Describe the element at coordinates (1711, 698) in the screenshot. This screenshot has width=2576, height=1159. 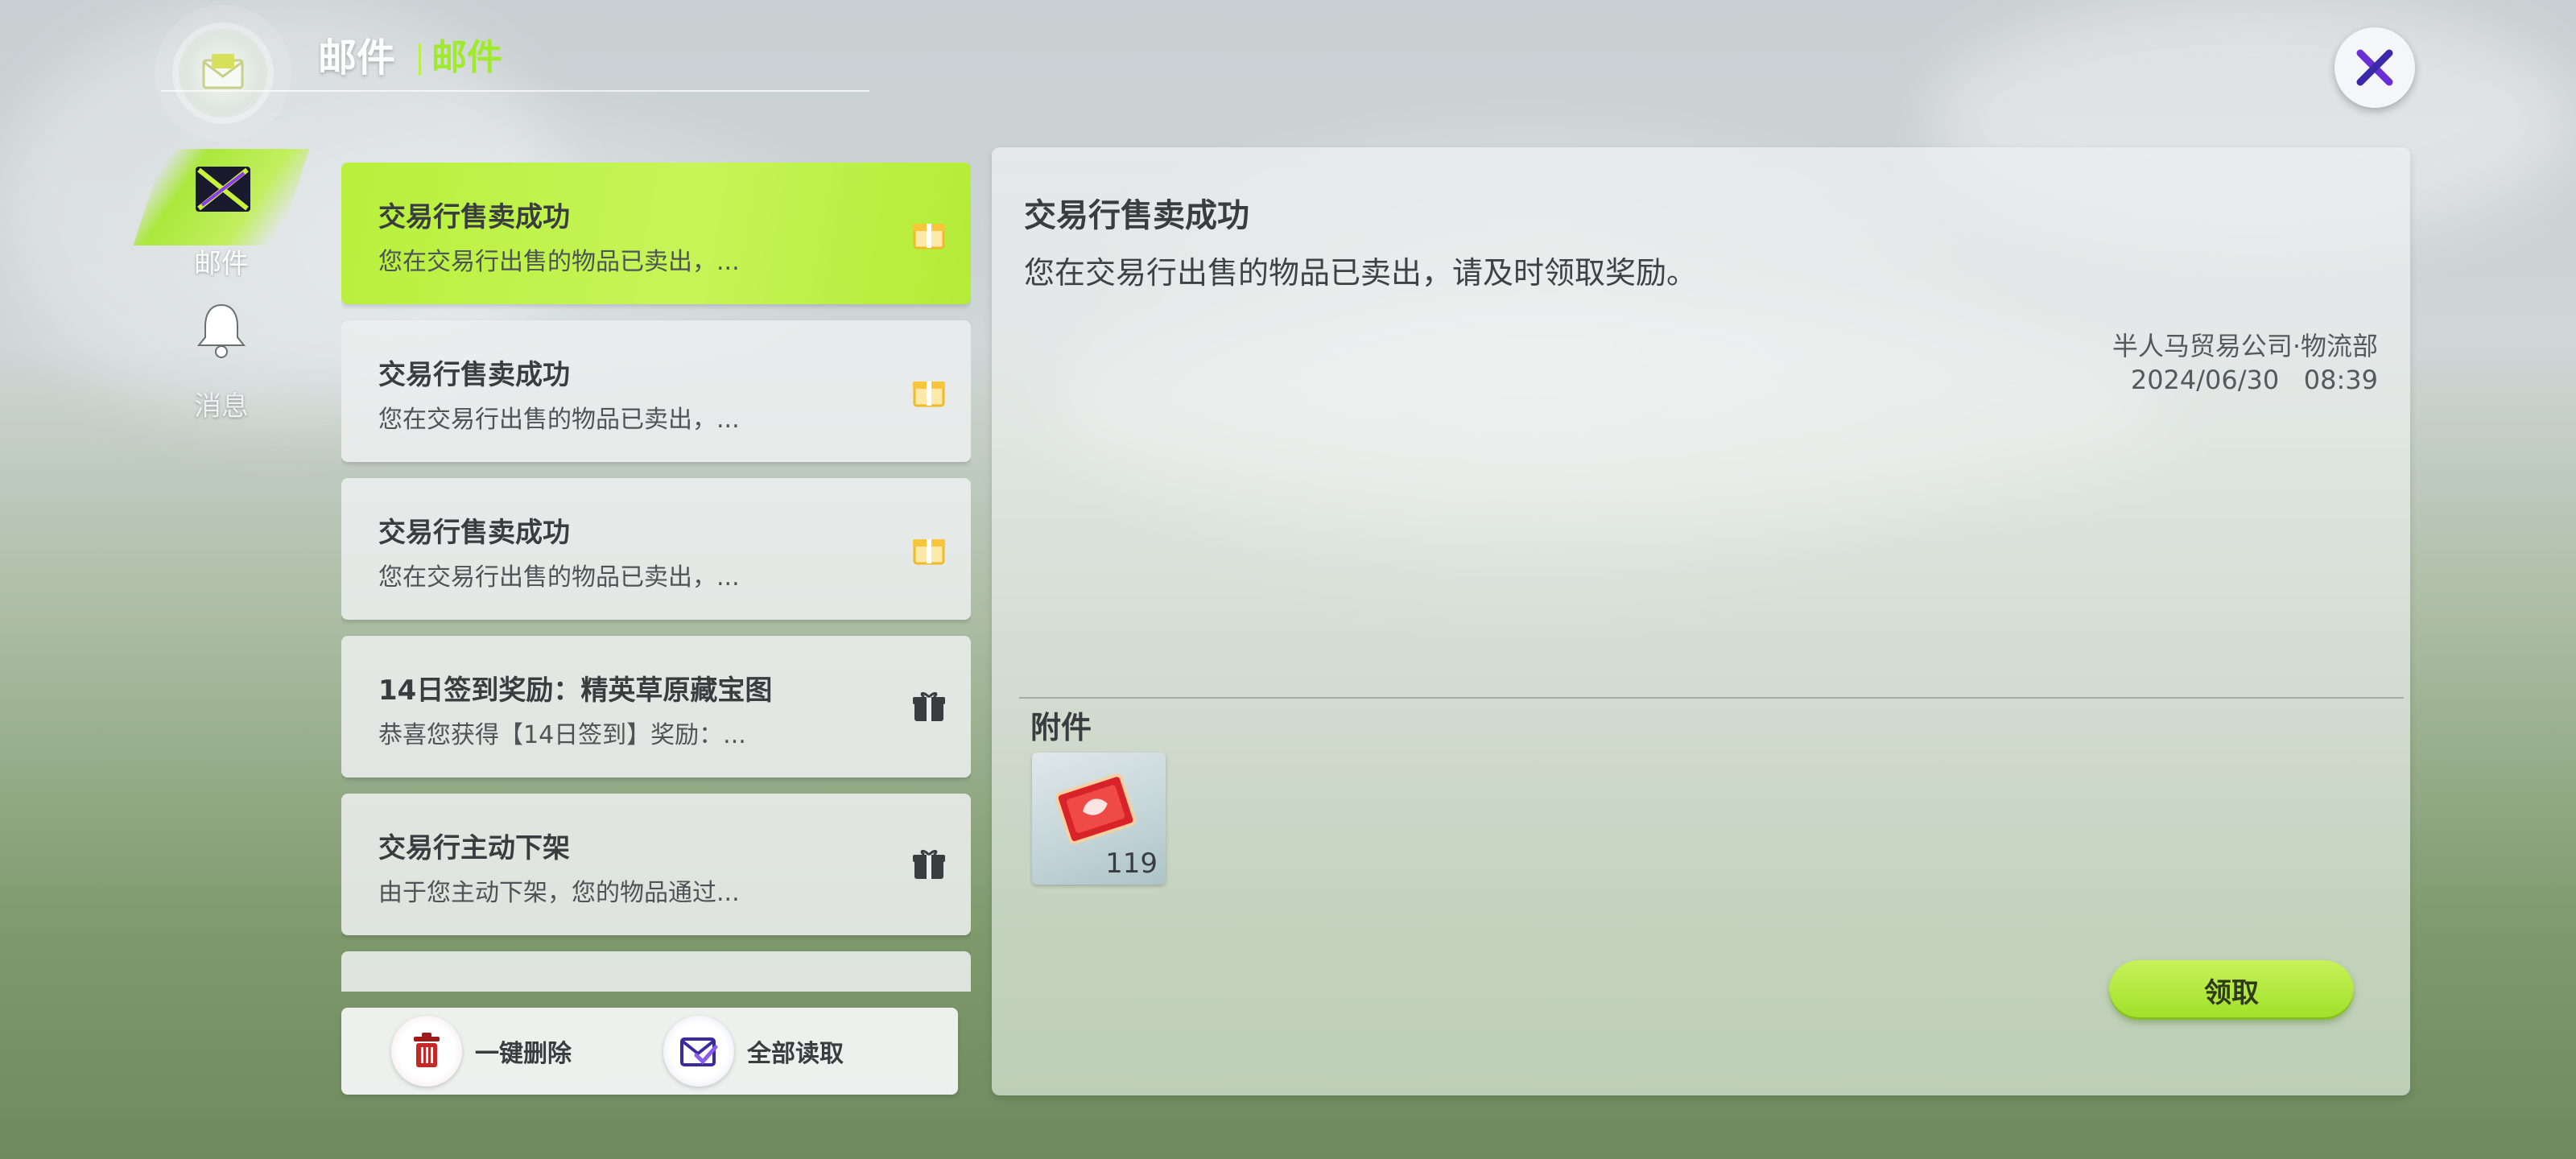
I see `detail-divider` at that location.